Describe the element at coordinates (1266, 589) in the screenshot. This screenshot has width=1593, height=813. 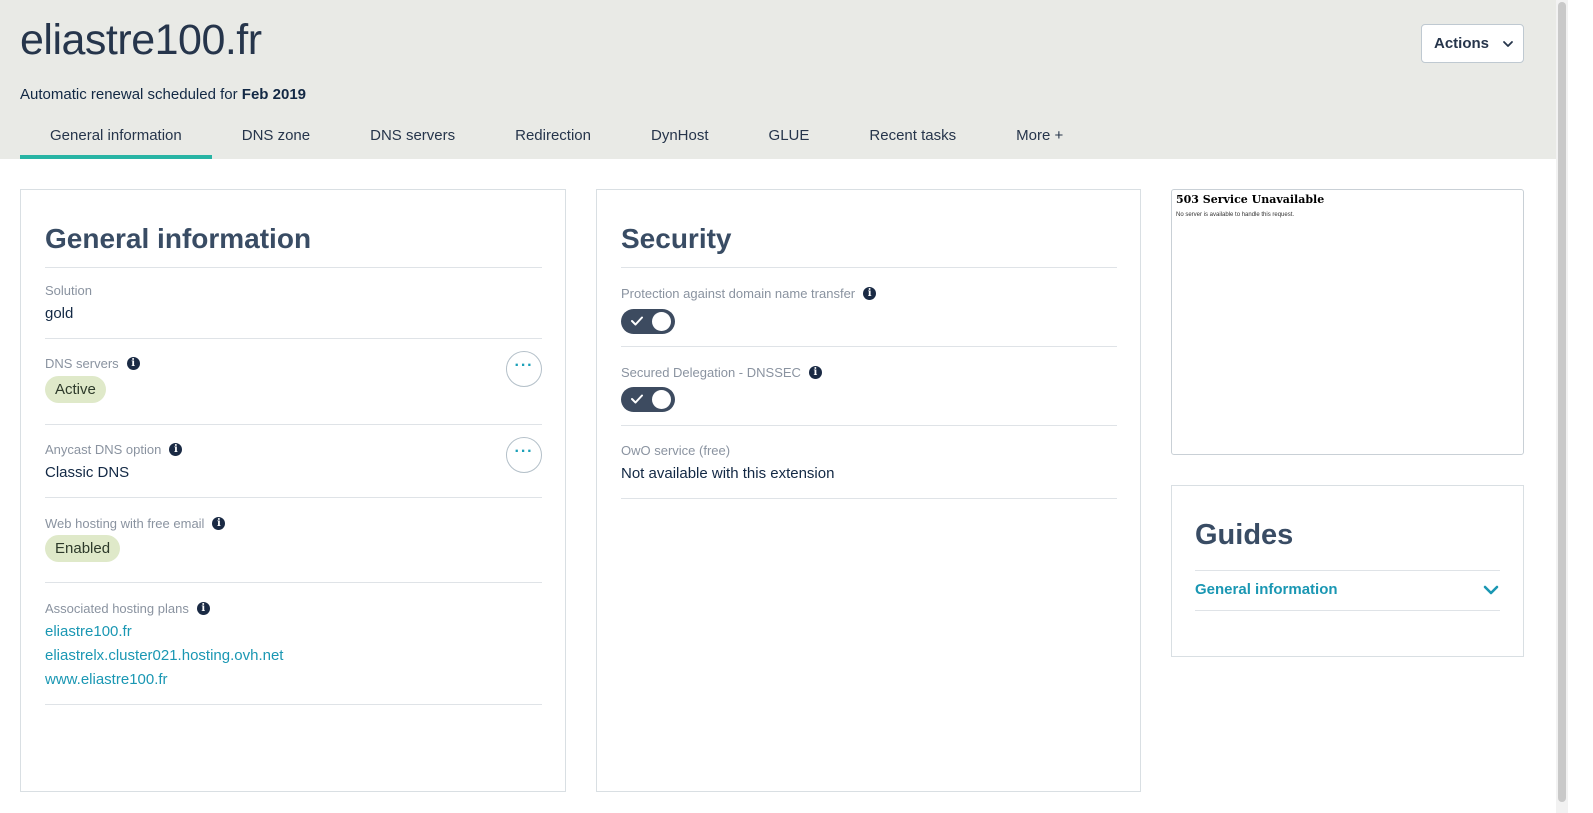
I see `guide-general-information: General information` at that location.